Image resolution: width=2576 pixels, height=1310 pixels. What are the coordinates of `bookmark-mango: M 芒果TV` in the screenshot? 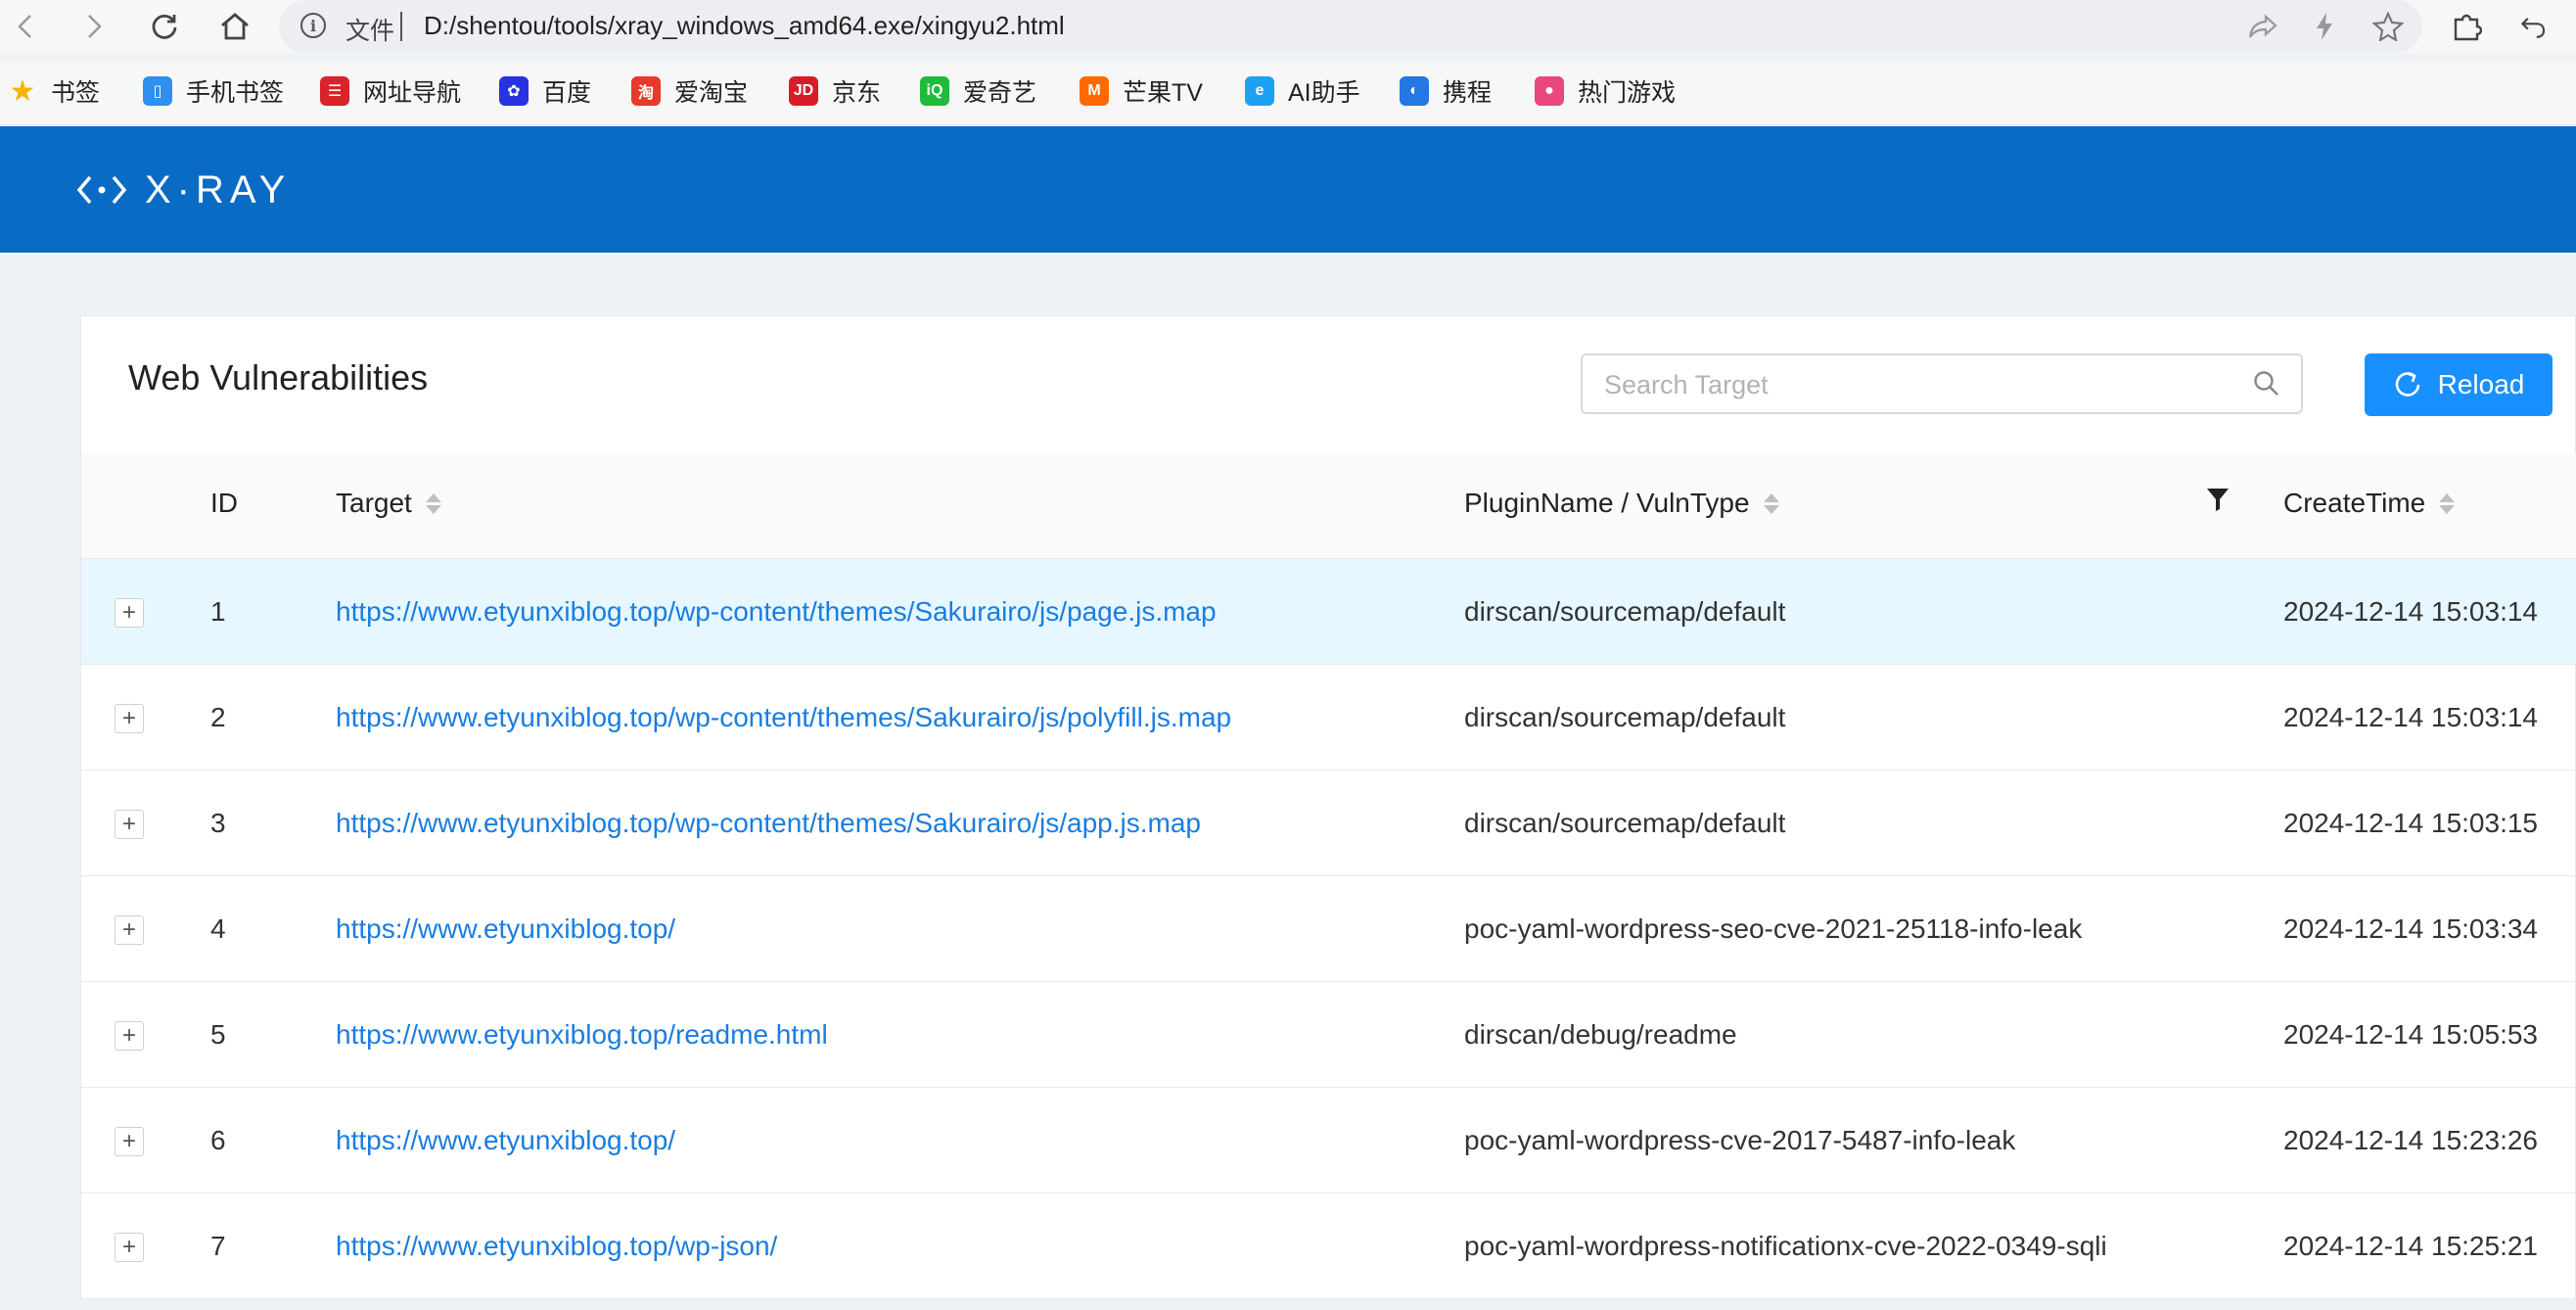 It's located at (1141, 91).